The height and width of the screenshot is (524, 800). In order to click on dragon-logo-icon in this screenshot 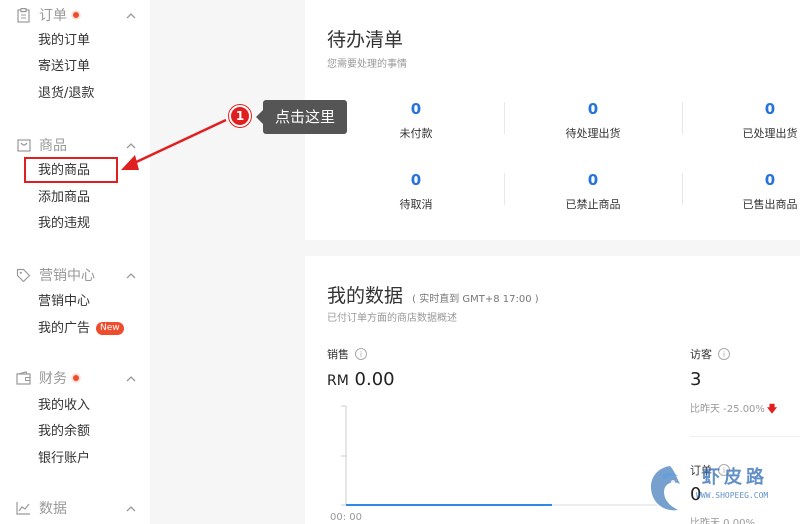, I will do `click(665, 488)`.